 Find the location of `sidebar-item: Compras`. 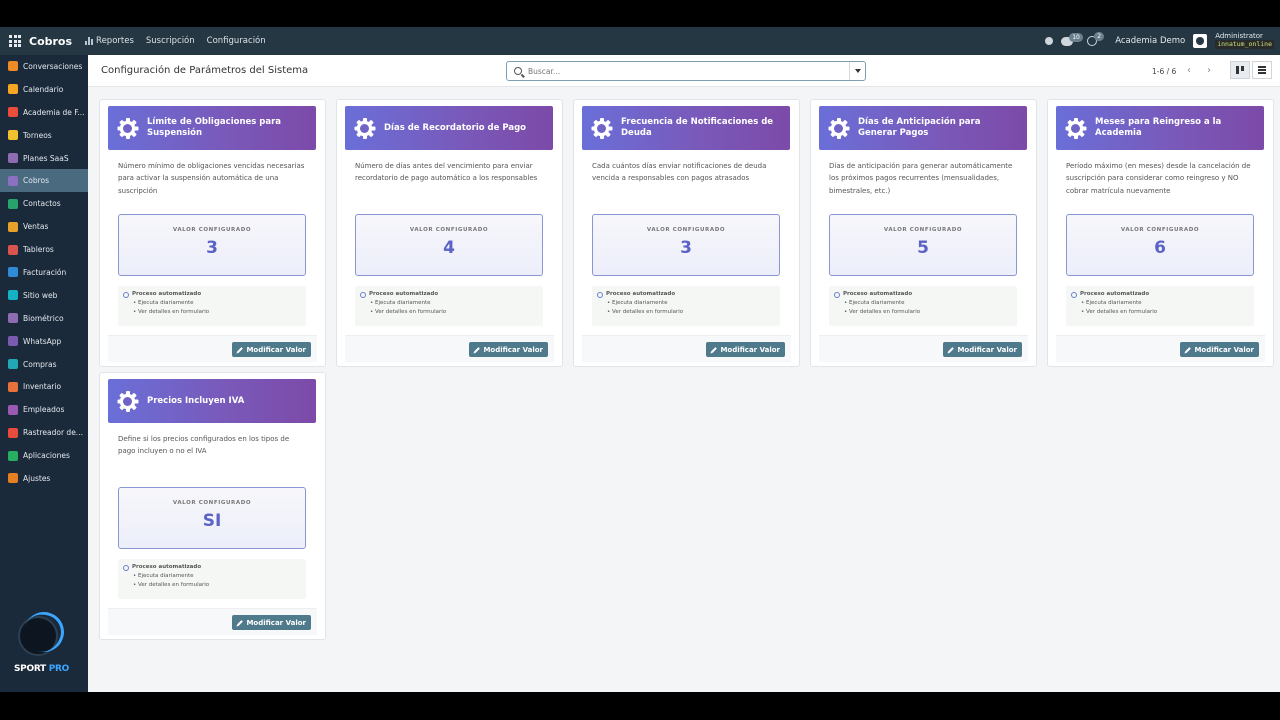

sidebar-item: Compras is located at coordinates (44, 364).